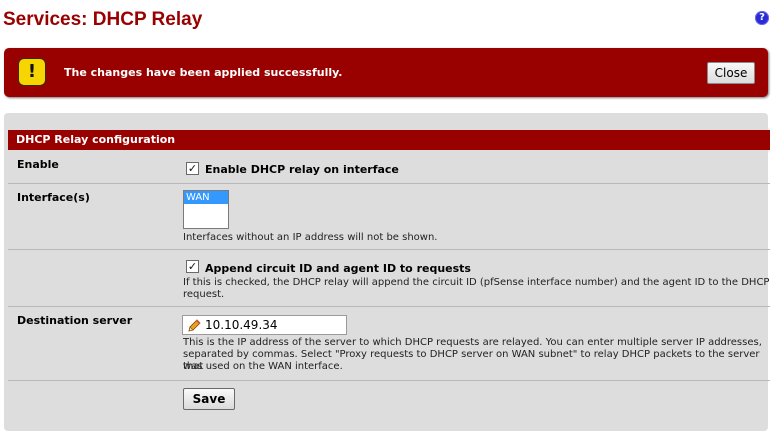 The width and height of the screenshot is (782, 437). What do you see at coordinates (32, 72) in the screenshot?
I see `warning-icon: !` at bounding box center [32, 72].